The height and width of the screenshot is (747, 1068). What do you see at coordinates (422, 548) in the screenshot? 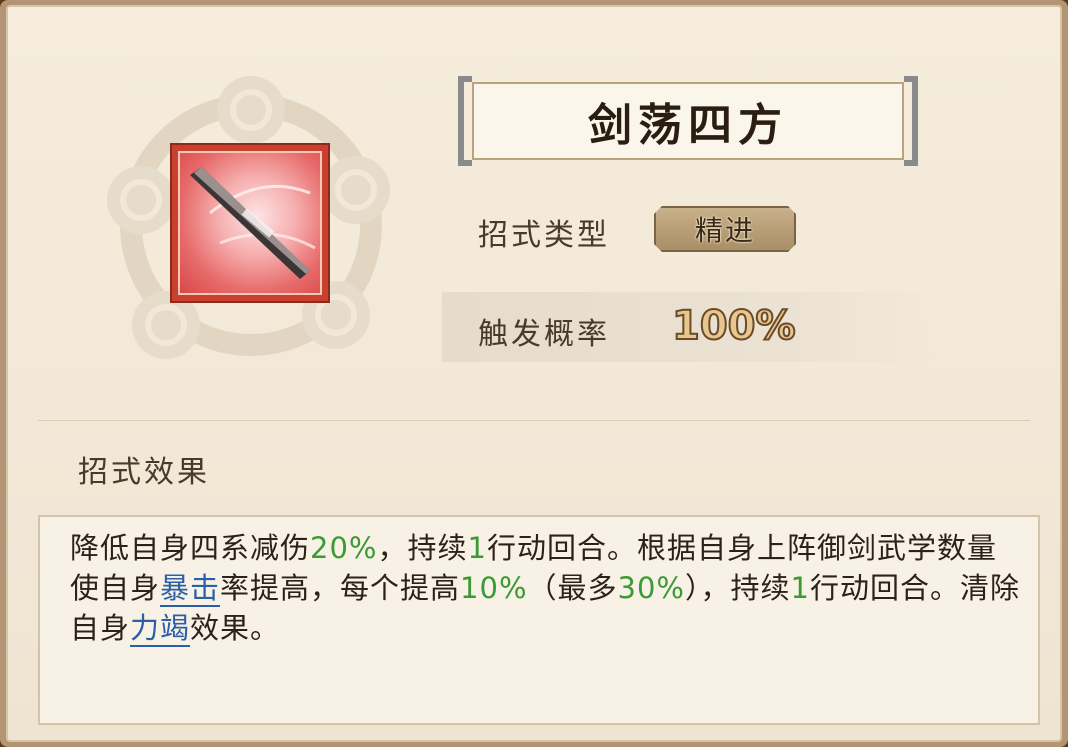
I see `effect-text-segment: ，持续` at bounding box center [422, 548].